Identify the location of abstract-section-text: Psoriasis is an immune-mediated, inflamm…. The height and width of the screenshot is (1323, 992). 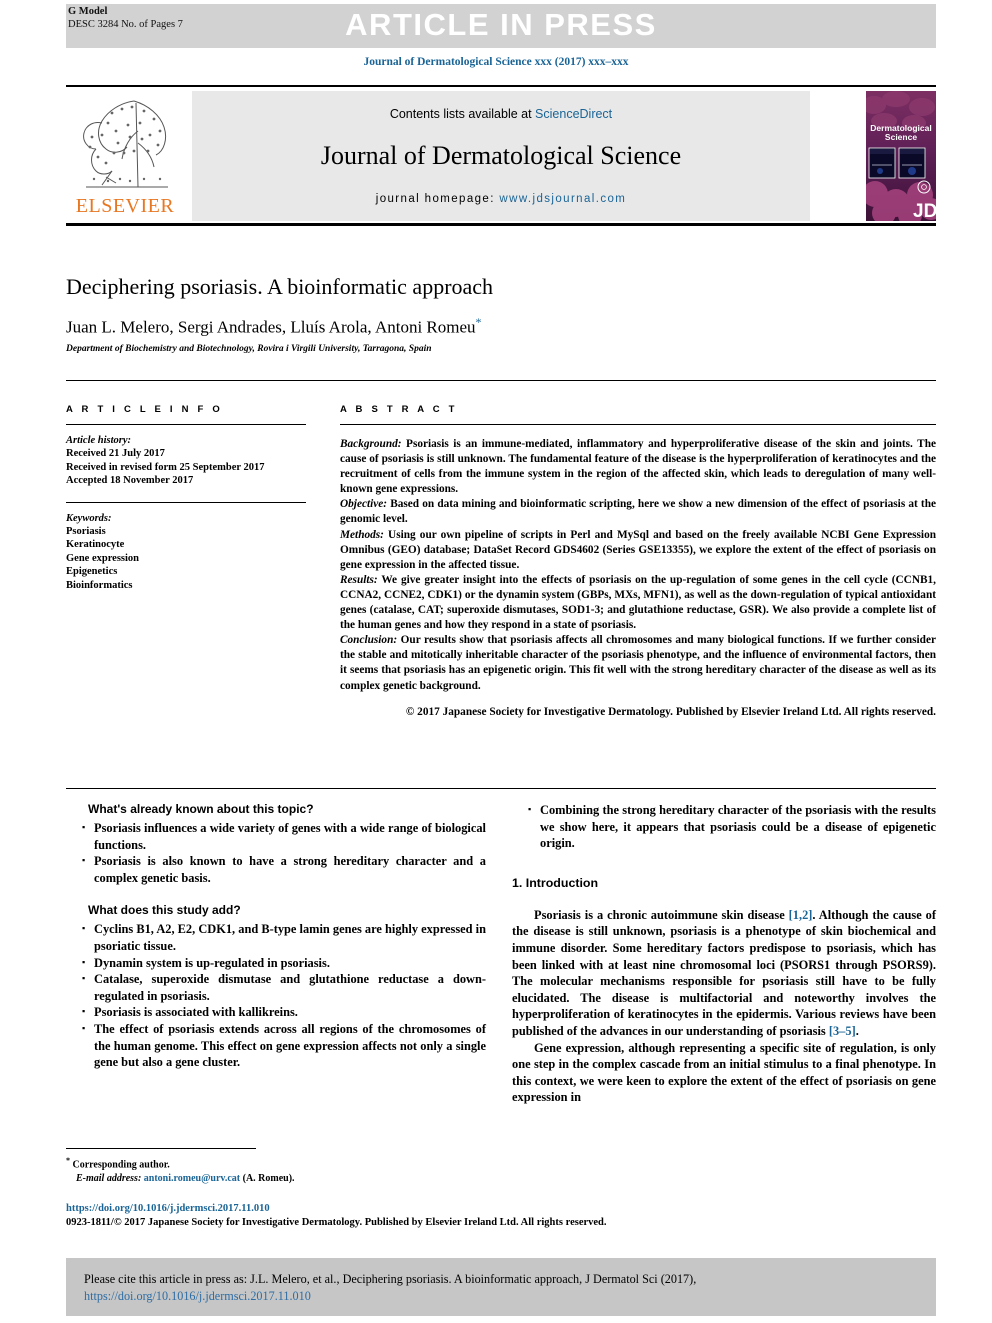
(638, 467).